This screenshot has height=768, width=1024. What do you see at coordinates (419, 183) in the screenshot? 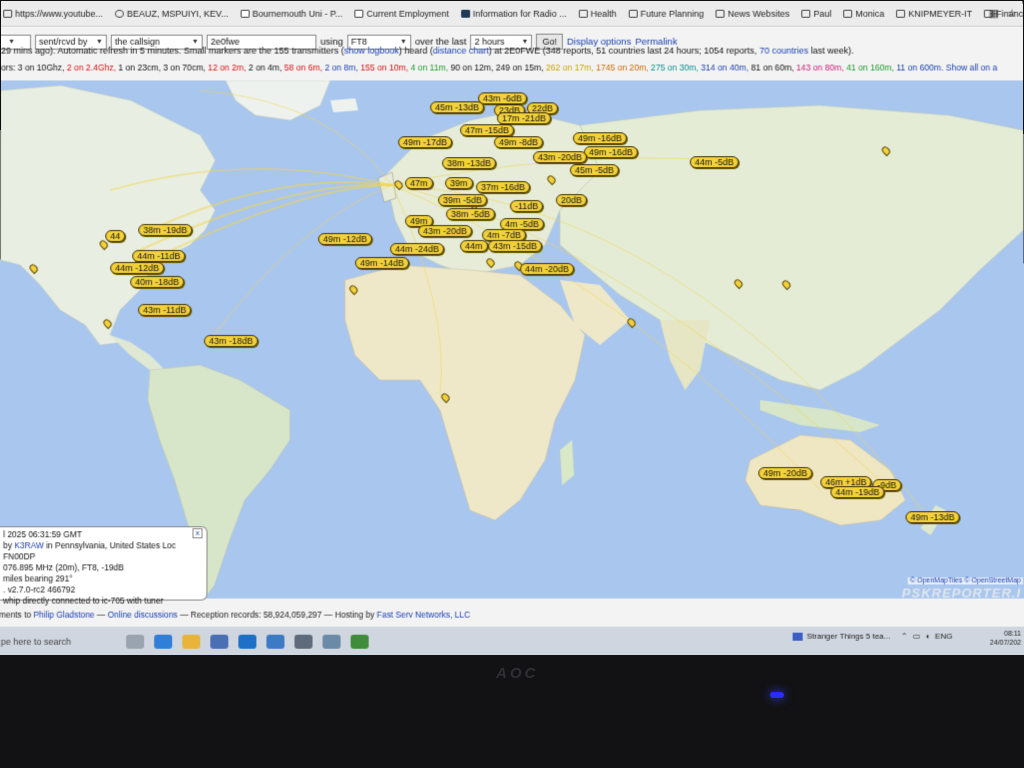
I see `spot-label: 47m` at bounding box center [419, 183].